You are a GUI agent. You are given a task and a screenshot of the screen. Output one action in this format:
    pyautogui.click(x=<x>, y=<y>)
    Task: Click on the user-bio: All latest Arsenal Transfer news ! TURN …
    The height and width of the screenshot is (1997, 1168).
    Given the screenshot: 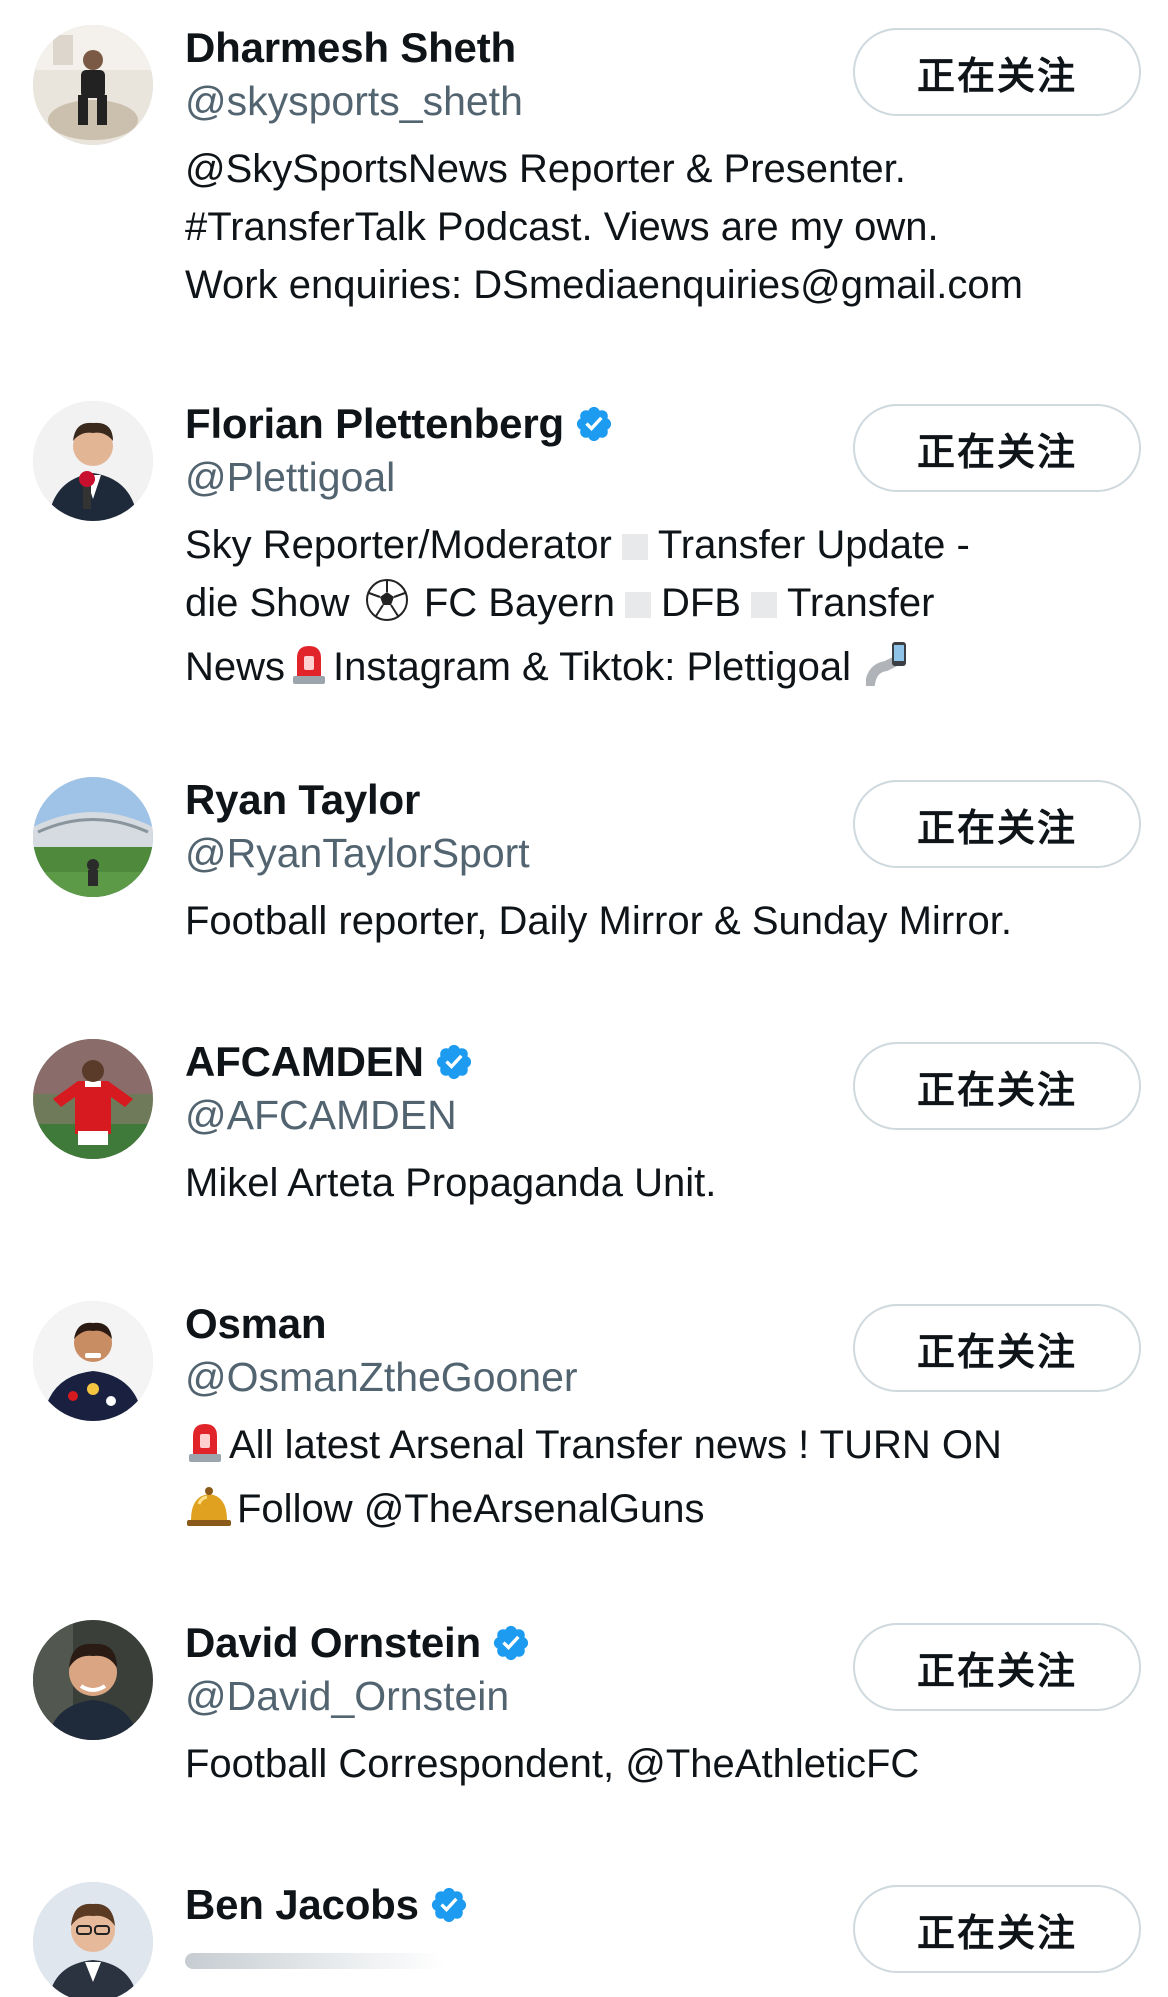 What is the action you would take?
    pyautogui.click(x=666, y=1480)
    